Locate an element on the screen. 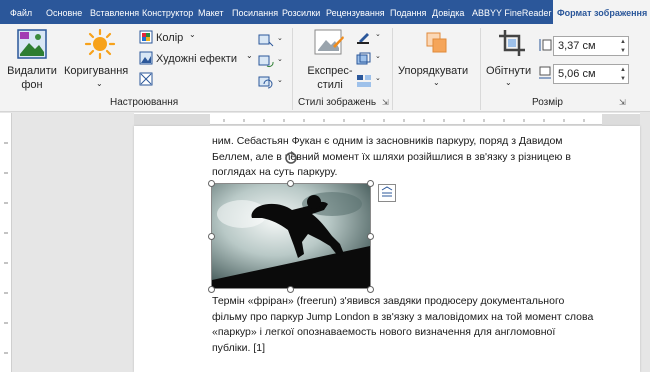 The width and height of the screenshot is (650, 372). tab-layout: Макет is located at coordinates (210, 12).